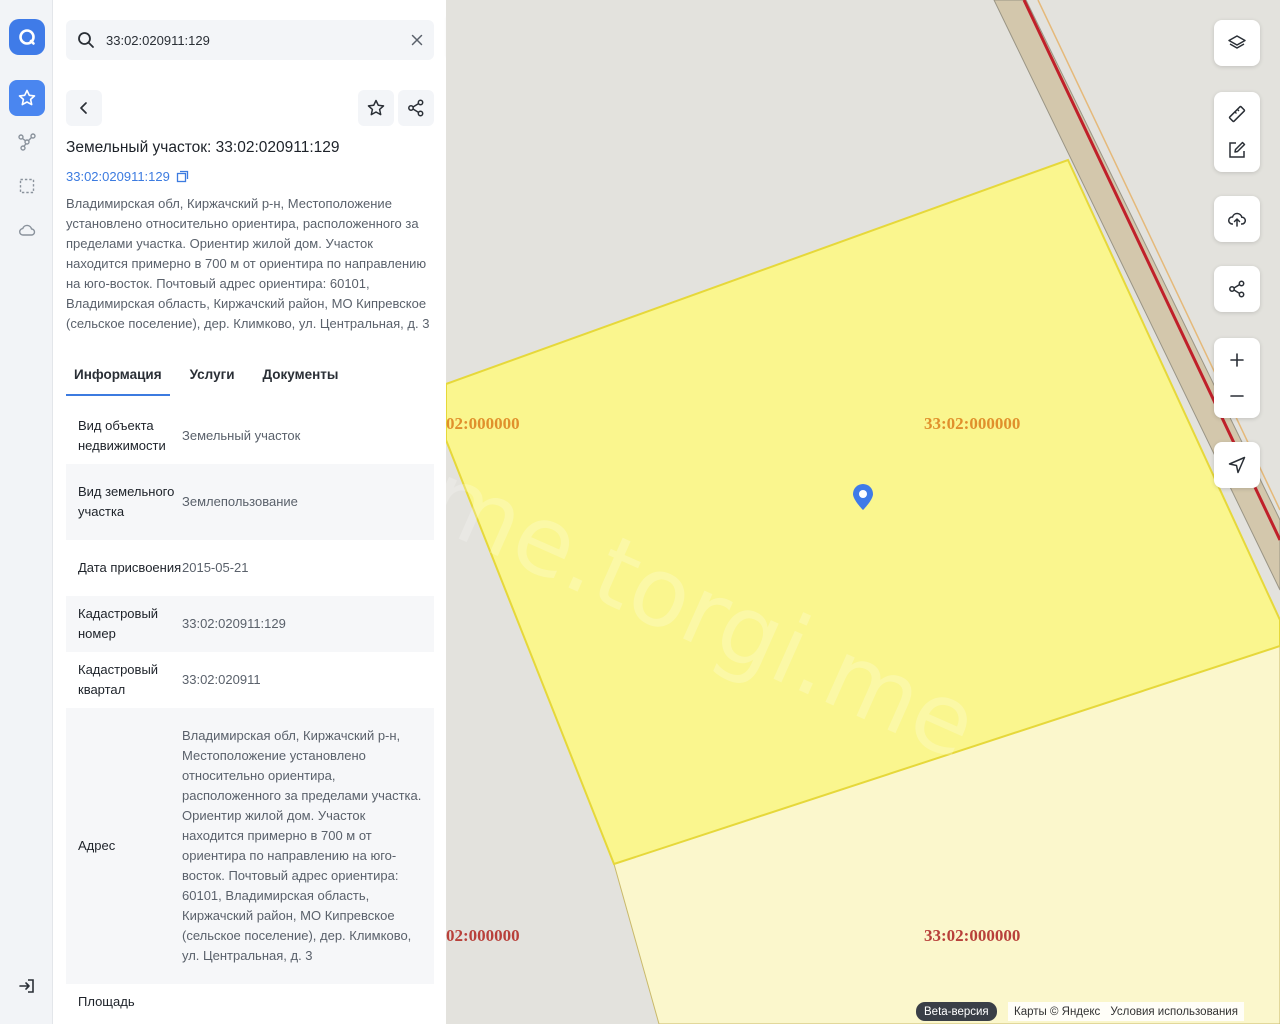  I want to click on selection-icon, so click(27, 186).